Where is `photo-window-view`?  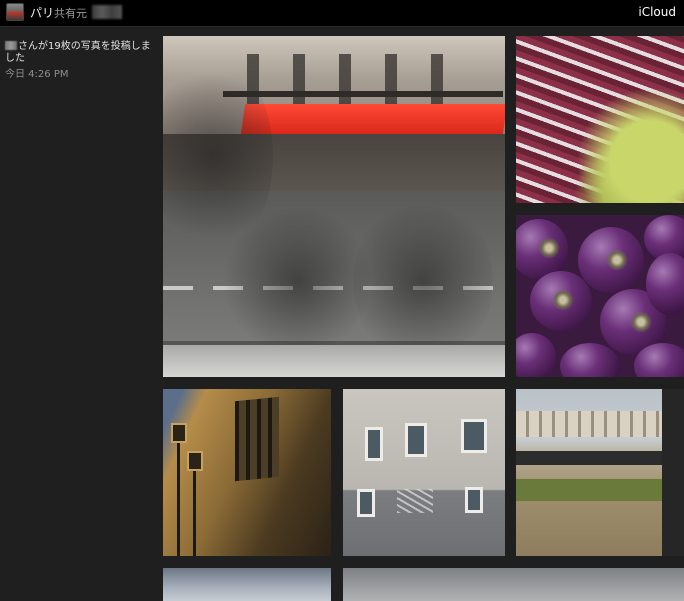
photo-window-view is located at coordinates (600, 472).